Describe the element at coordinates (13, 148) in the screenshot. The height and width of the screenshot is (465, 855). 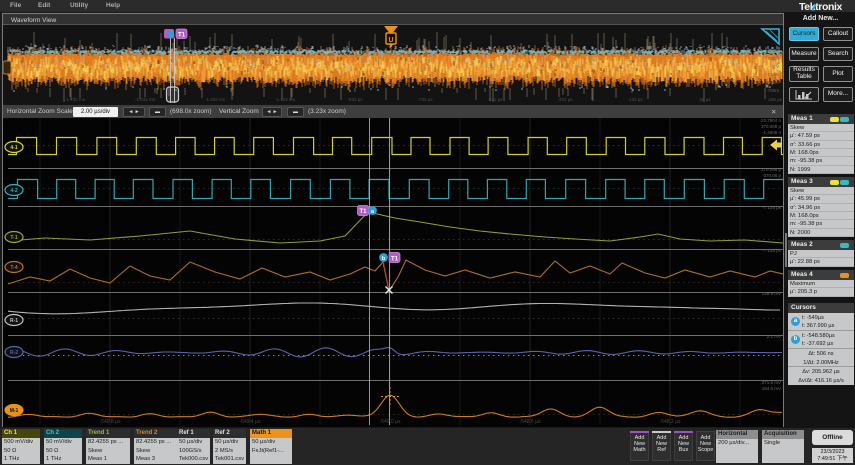
I see `svg-text: 4-1` at that location.